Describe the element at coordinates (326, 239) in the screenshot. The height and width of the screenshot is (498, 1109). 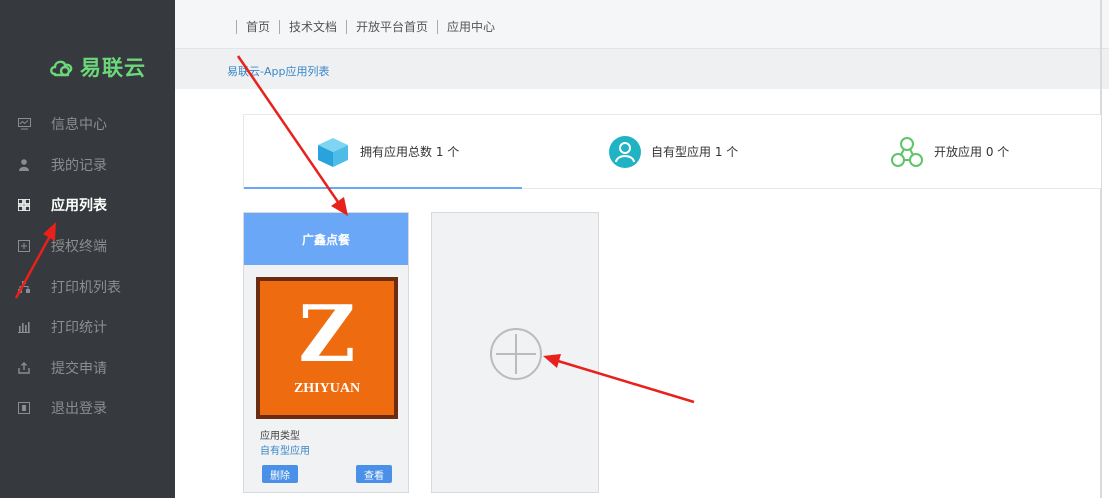
I see `app-card-title: 广鑫点餐` at that location.